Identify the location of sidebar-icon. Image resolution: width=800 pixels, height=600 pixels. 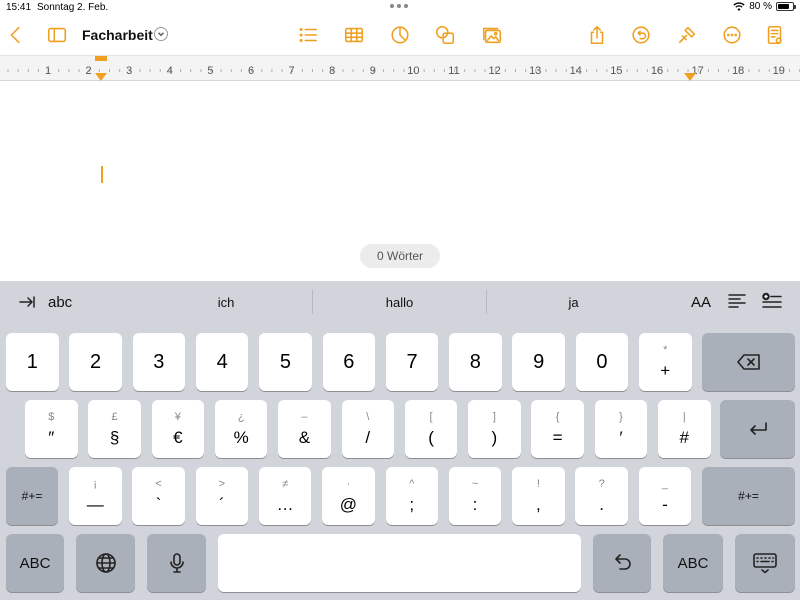
(57, 35).